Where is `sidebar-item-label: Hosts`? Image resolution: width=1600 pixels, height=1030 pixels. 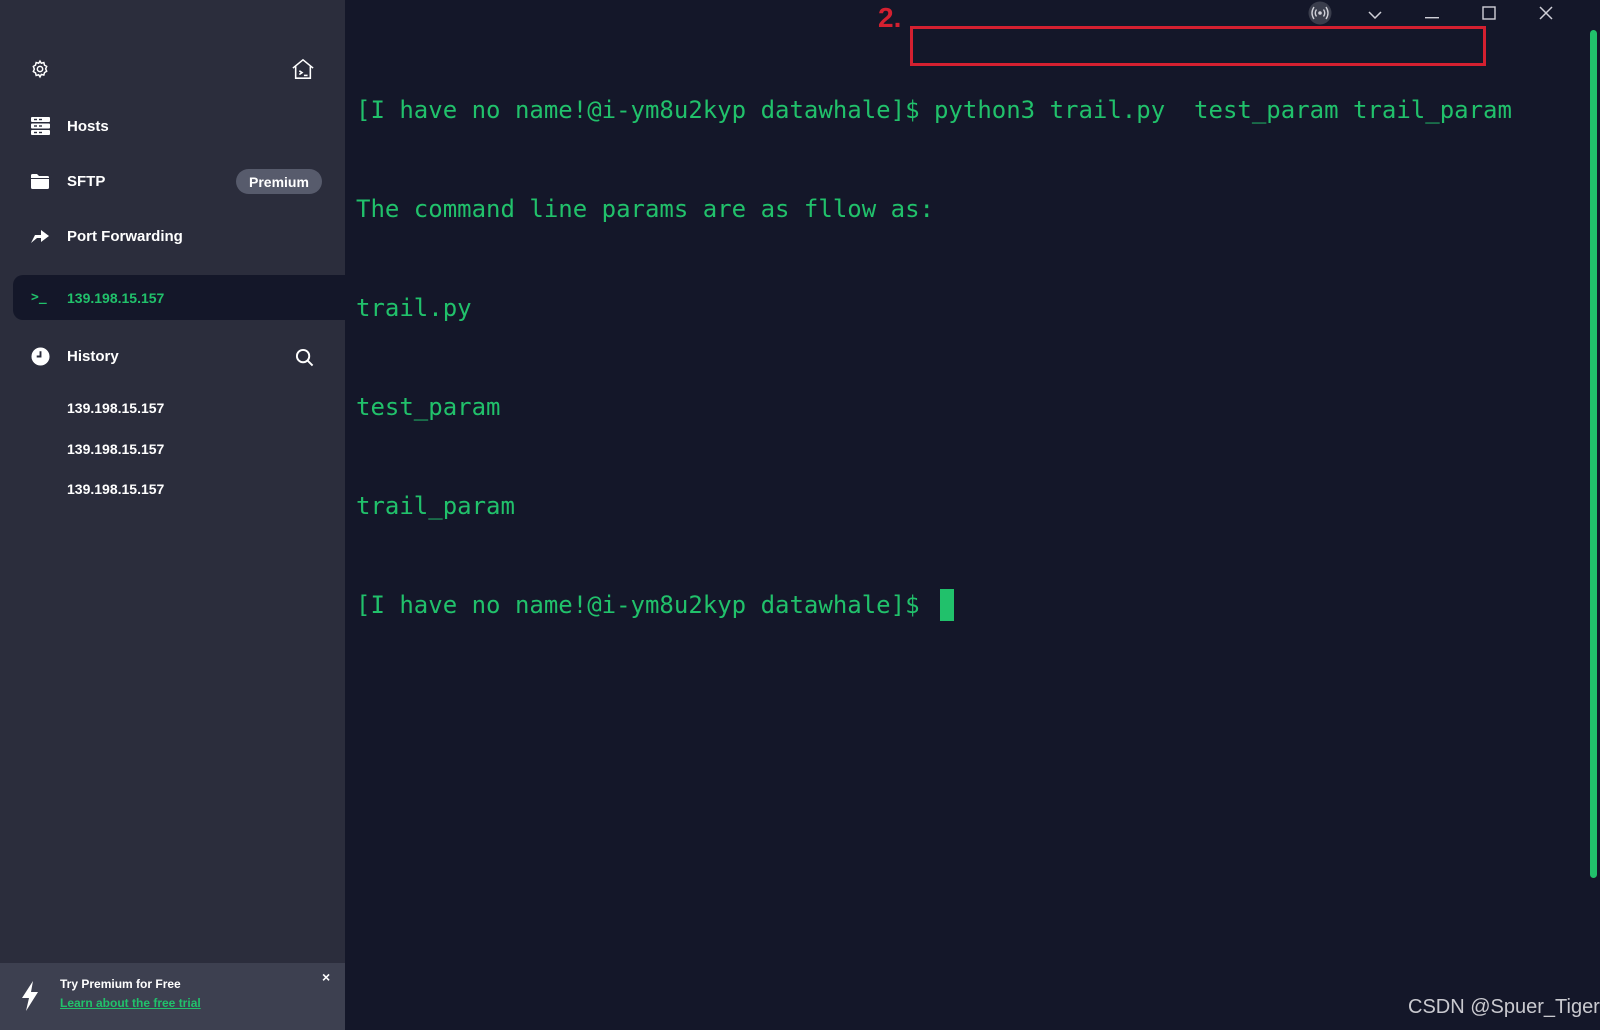
sidebar-item-label: Hosts is located at coordinates (88, 126).